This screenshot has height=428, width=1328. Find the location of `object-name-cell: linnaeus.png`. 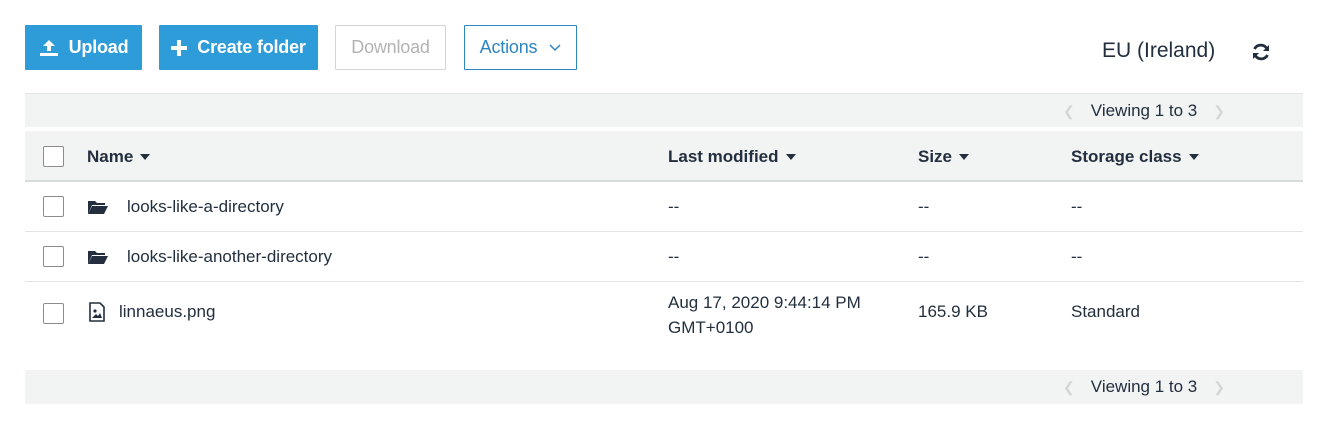

object-name-cell: linnaeus.png is located at coordinates (152, 312).